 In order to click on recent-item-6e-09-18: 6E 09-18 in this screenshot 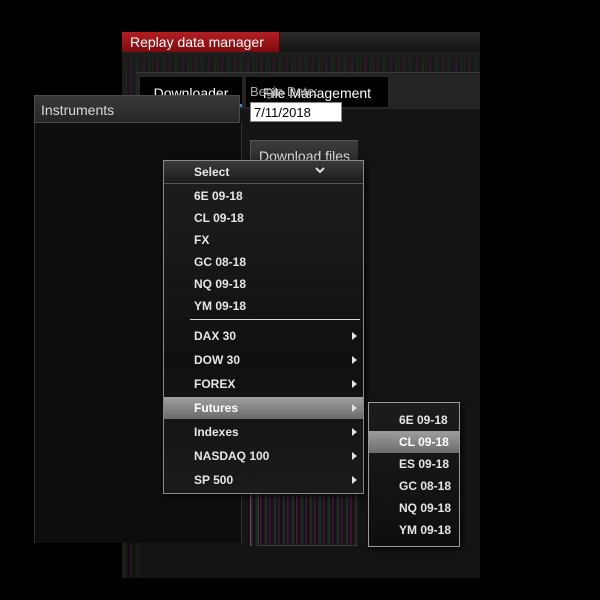, I will do `click(263, 196)`.